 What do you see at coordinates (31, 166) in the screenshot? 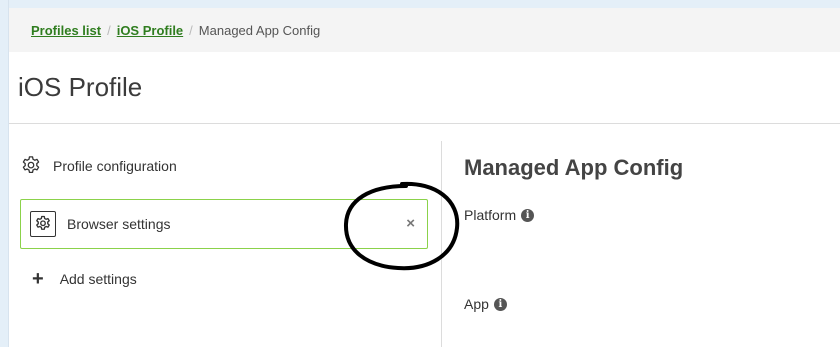
I see `gear-icon` at bounding box center [31, 166].